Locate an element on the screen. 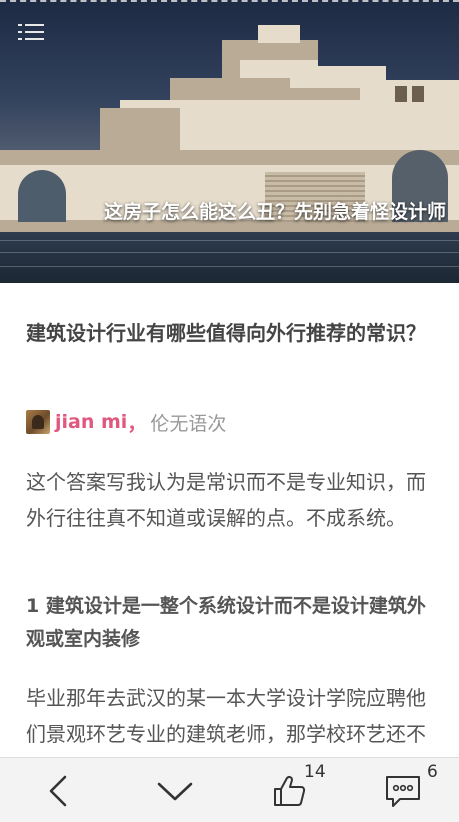  comment-count: 6 is located at coordinates (432, 772).